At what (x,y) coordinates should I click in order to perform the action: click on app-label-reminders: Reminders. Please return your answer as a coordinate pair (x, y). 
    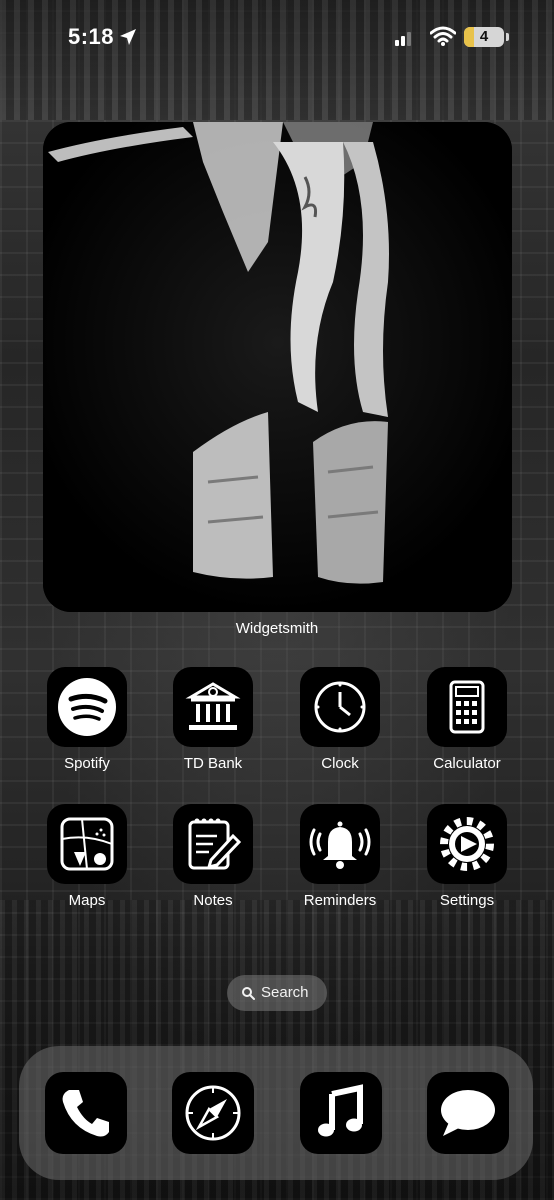
    Looking at the image, I should click on (340, 900).